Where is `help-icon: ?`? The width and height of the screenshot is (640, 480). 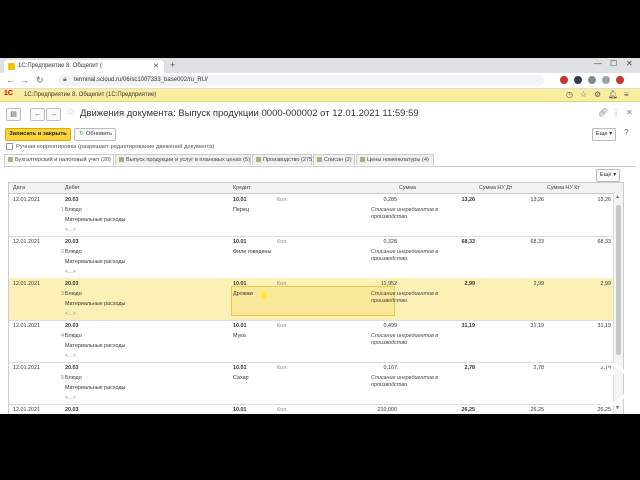
help-icon: ? is located at coordinates (626, 132).